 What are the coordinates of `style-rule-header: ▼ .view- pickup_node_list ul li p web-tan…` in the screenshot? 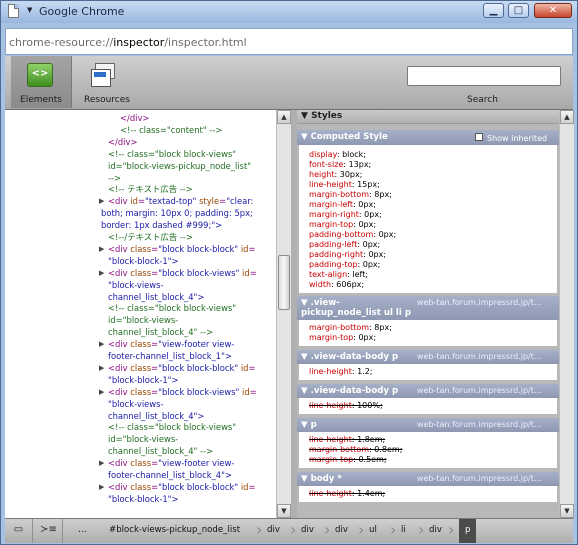 It's located at (428, 308).